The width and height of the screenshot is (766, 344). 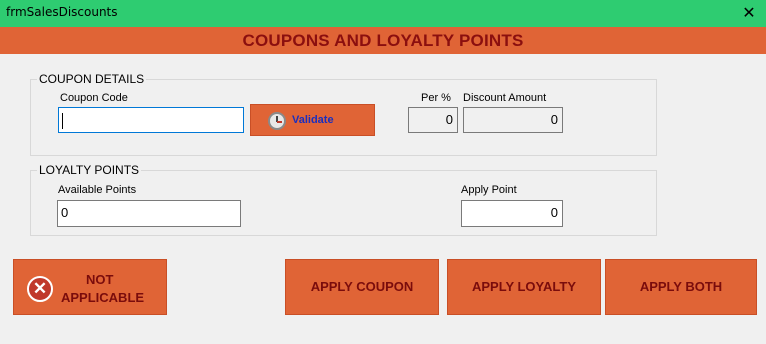 What do you see at coordinates (62, 12) in the screenshot?
I see `window-title: frmSalesDiscounts` at bounding box center [62, 12].